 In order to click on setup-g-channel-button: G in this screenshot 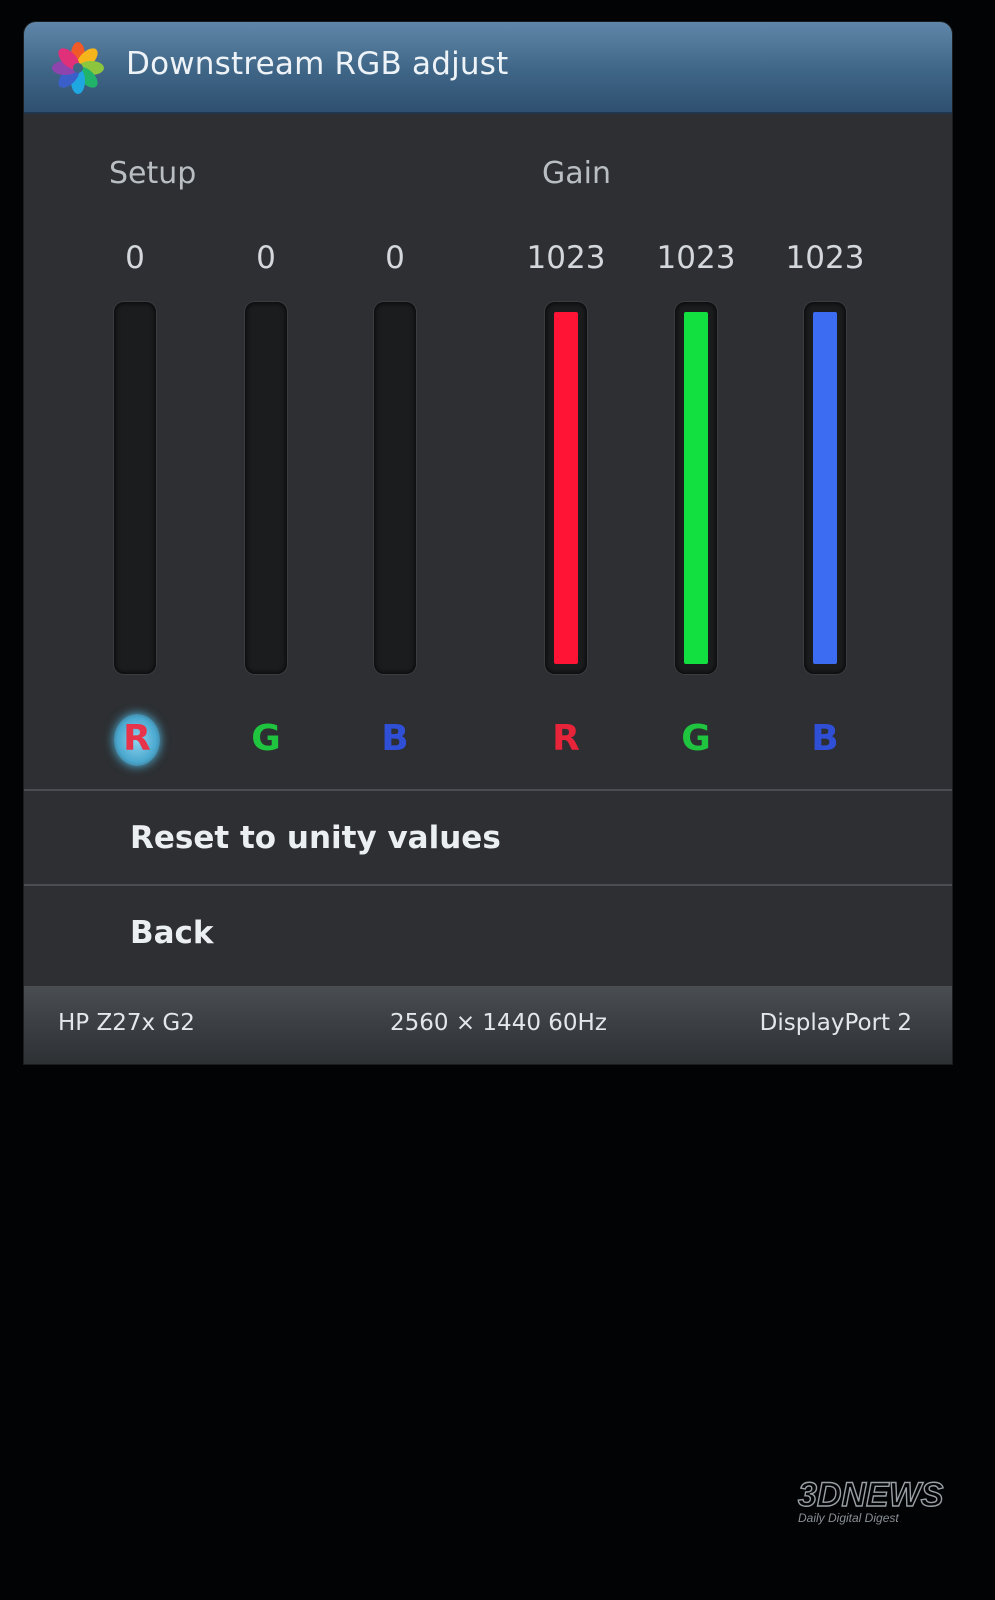, I will do `click(266, 738)`.